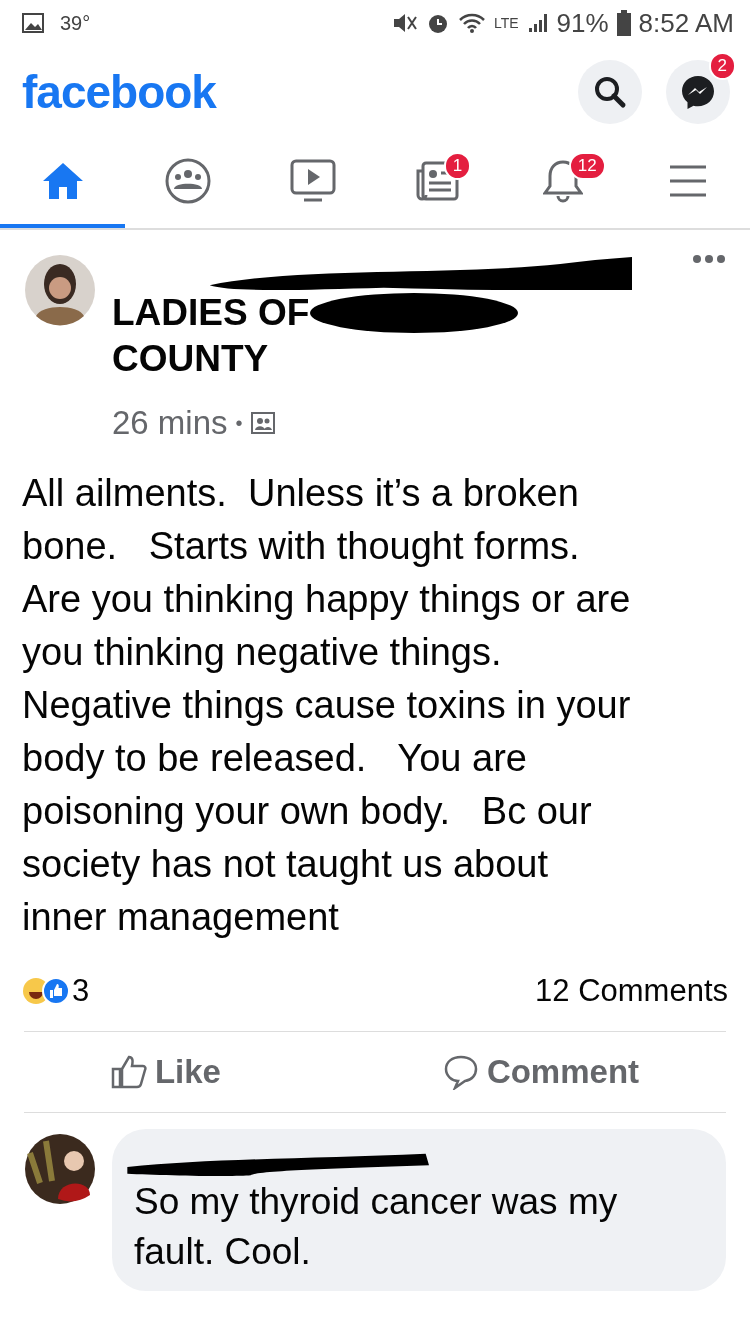 The image size is (750, 1334). What do you see at coordinates (81, 991) in the screenshot?
I see `reaction-count: 3` at bounding box center [81, 991].